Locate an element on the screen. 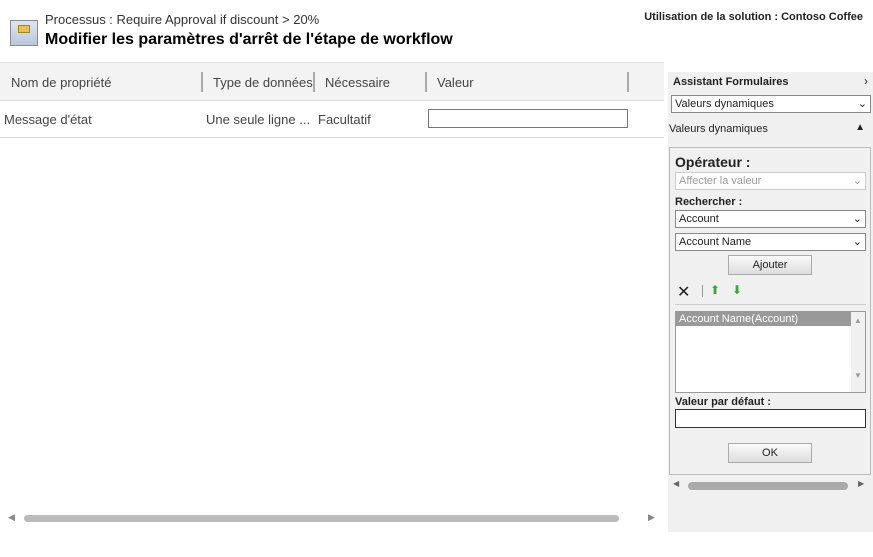 This screenshot has width=873, height=557. divider is located at coordinates (770, 304).